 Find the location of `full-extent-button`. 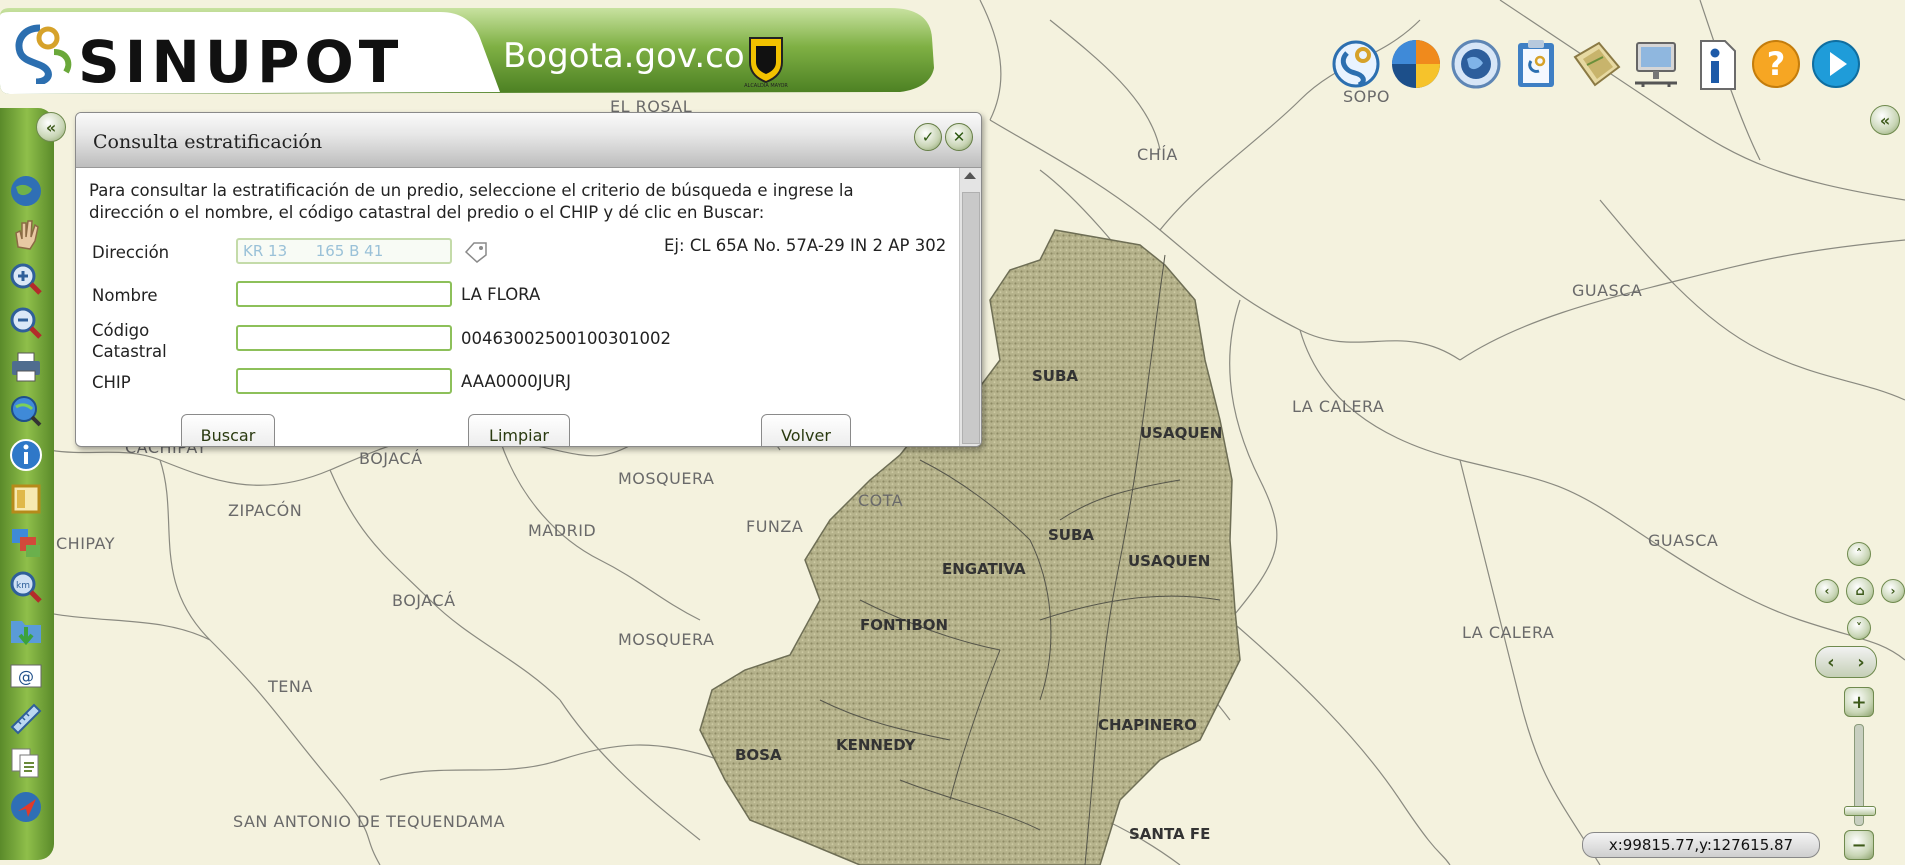

full-extent-button is located at coordinates (26, 191).